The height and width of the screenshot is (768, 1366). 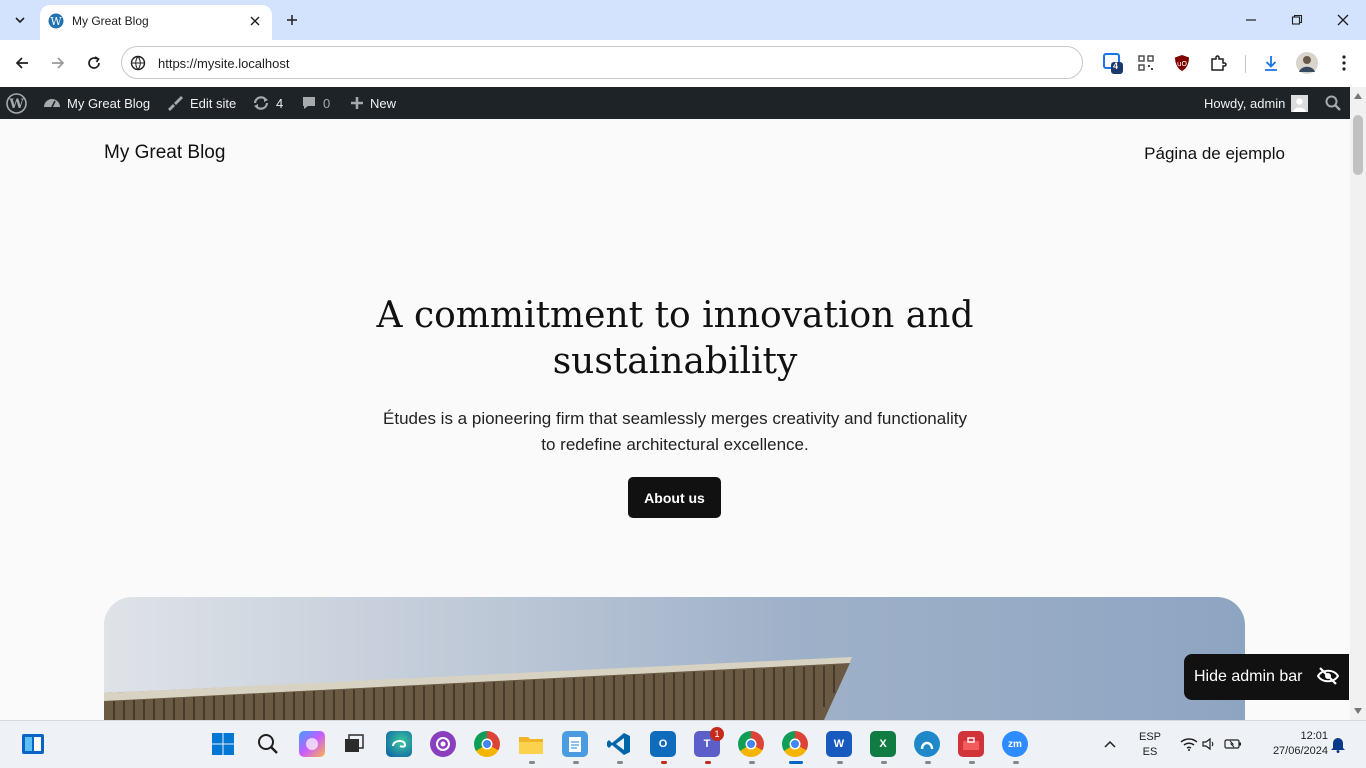 I want to click on clock: 12:01 27/06/2024, so click(x=1293, y=743).